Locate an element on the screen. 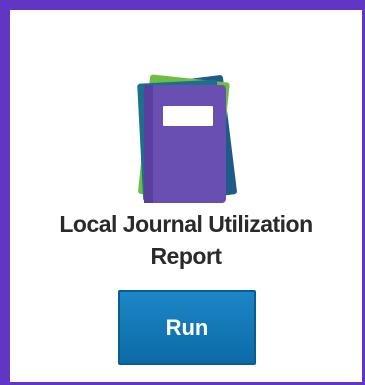 The width and height of the screenshot is (365, 385). report-title-line-1: Local Journal Utilization is located at coordinates (186, 224).